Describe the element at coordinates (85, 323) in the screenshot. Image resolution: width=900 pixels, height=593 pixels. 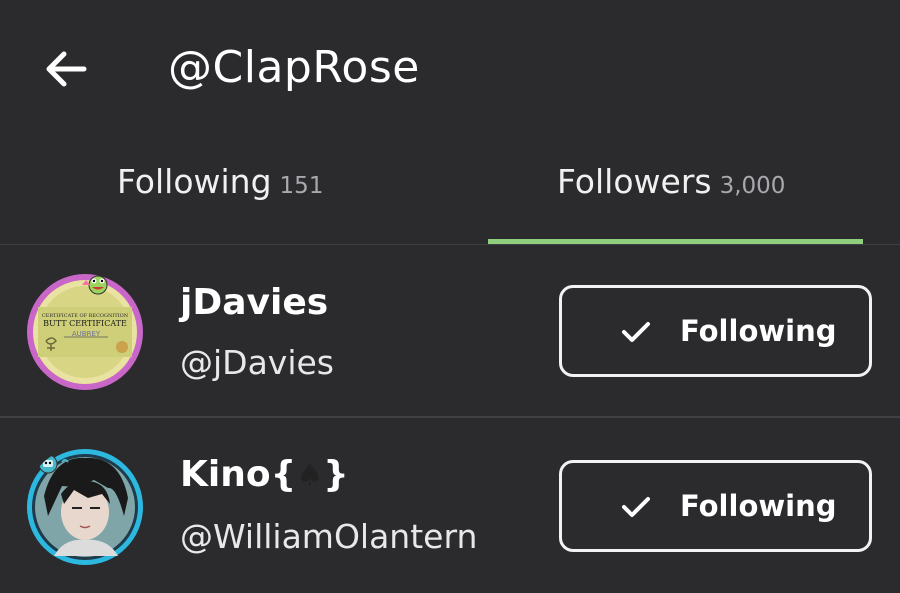
I see `avatar-certificate-title: BUTT CERTIFICATE` at that location.